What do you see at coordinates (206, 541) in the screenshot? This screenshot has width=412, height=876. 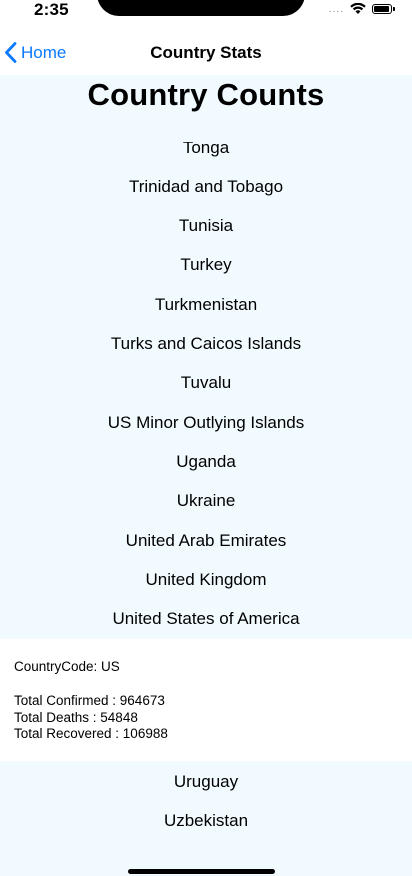 I see `list-item: United Arab Emirates` at bounding box center [206, 541].